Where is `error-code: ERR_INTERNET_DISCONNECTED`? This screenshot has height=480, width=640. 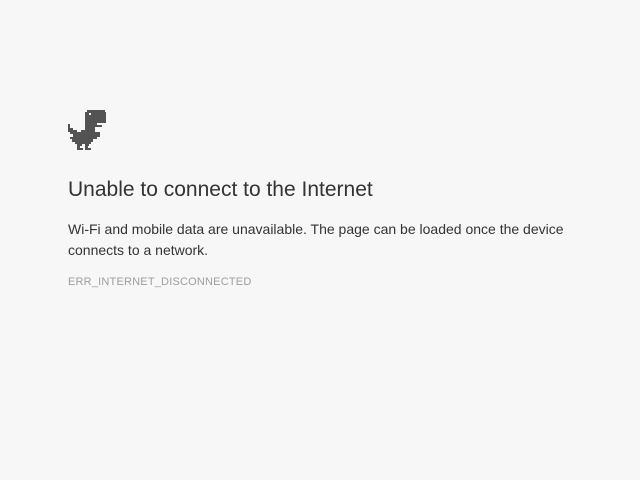
error-code: ERR_INTERNET_DISCONNECTED is located at coordinates (160, 282).